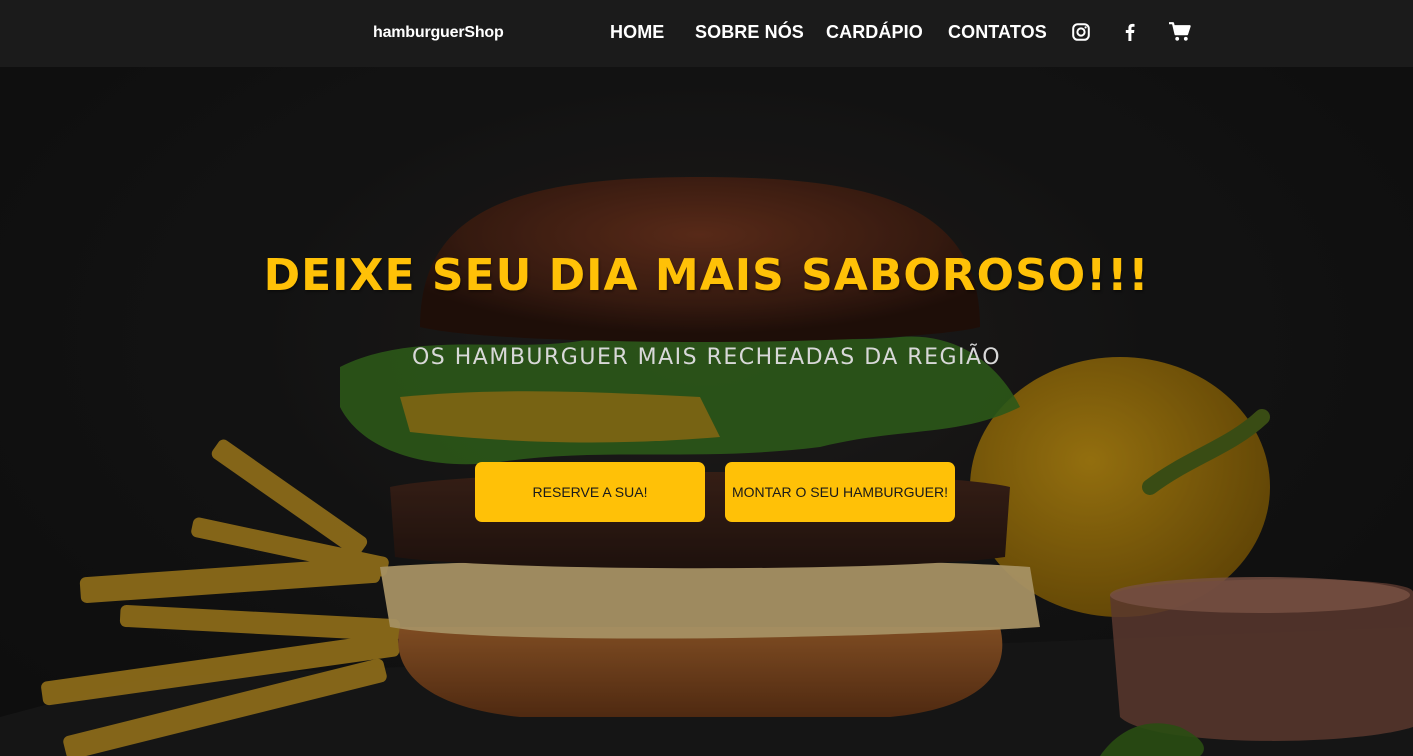 The image size is (1413, 756). What do you see at coordinates (749, 32) in the screenshot?
I see `nav-link-sobre-nos: SOBRE NÓS` at bounding box center [749, 32].